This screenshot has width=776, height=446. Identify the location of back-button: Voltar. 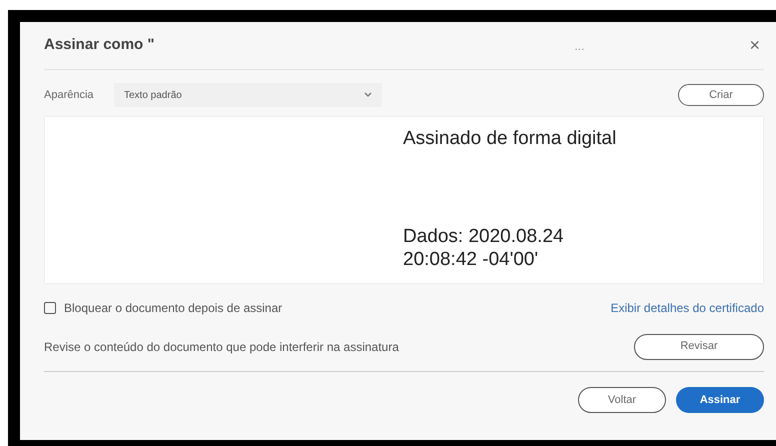
(622, 400).